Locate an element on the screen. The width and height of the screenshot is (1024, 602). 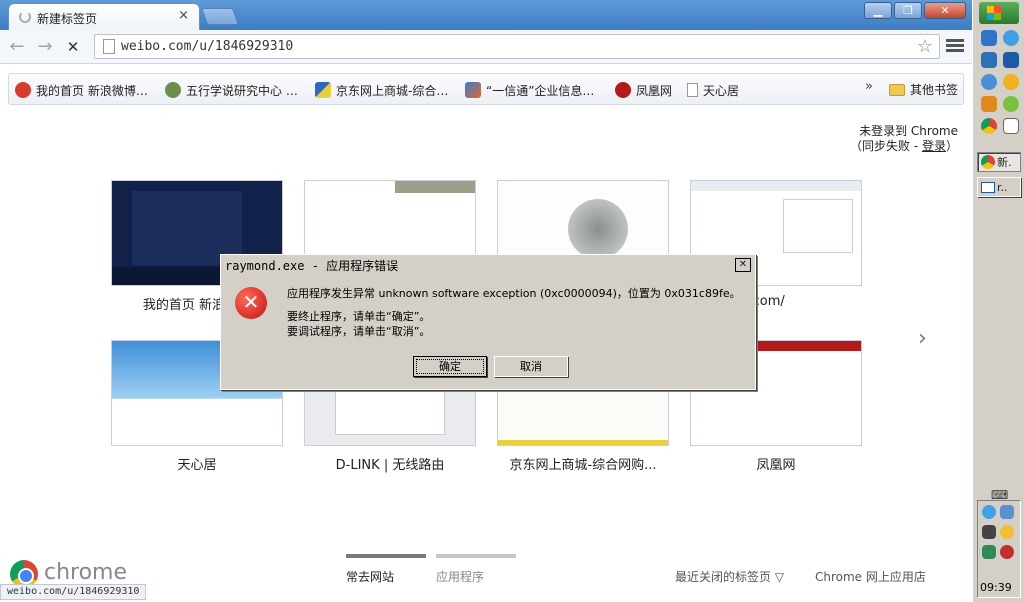
thumbnail-label: 天心居 is located at coordinates (197, 465).